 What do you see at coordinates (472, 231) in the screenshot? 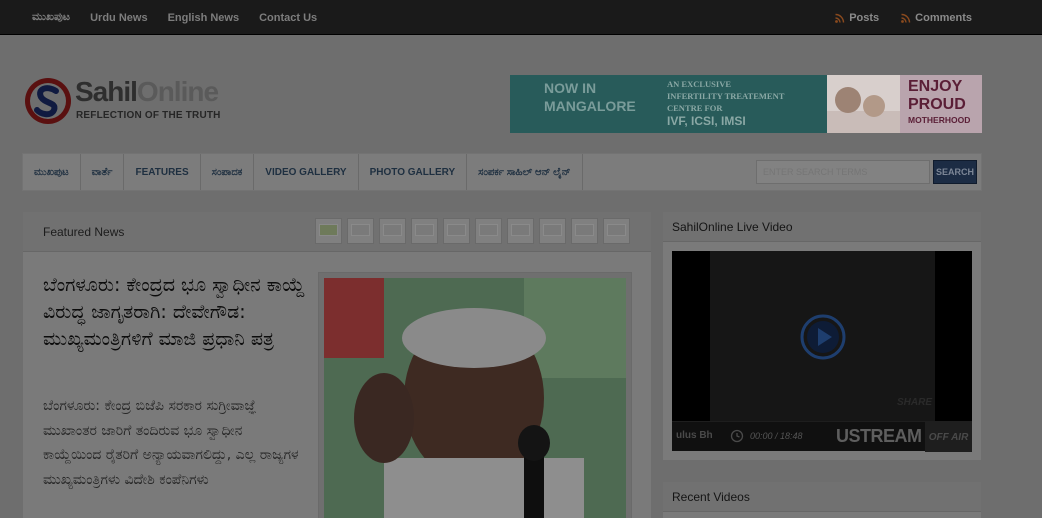
I see `featured-thumbnails` at bounding box center [472, 231].